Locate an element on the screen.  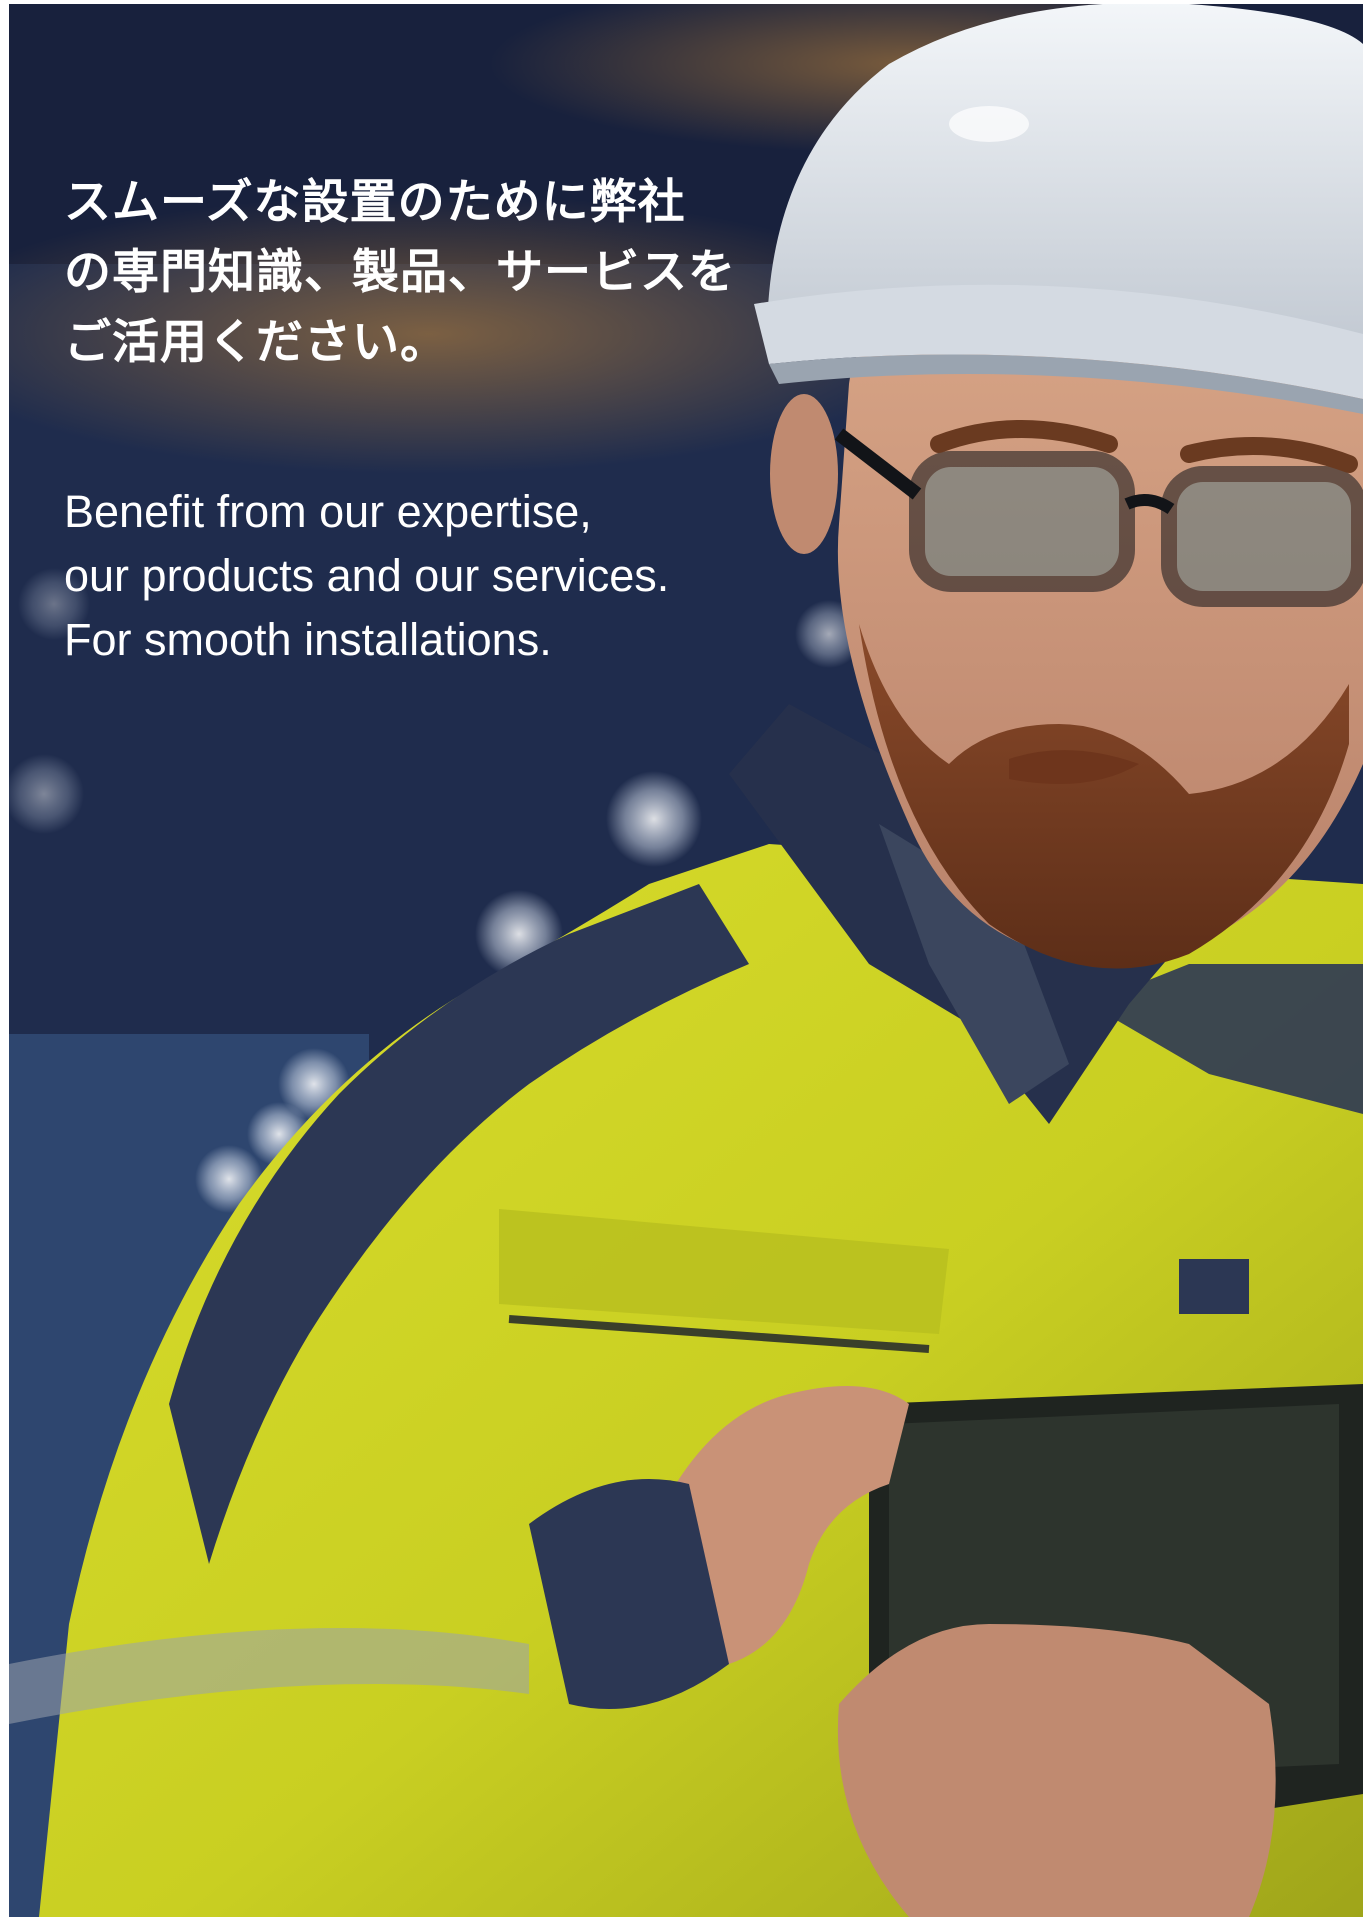
headline-japanese: スムーズな設置のために弊社 の専門知識、製品、サービスを ご活用ください。 is located at coordinates (414, 273).